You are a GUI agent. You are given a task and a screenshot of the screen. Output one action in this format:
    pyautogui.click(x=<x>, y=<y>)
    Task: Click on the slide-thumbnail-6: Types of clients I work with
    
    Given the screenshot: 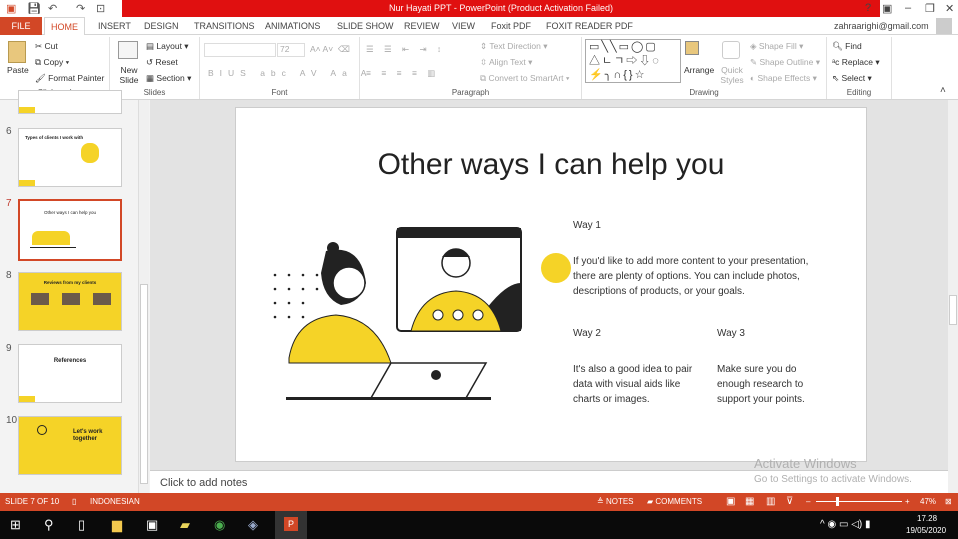 What is the action you would take?
    pyautogui.click(x=70, y=157)
    